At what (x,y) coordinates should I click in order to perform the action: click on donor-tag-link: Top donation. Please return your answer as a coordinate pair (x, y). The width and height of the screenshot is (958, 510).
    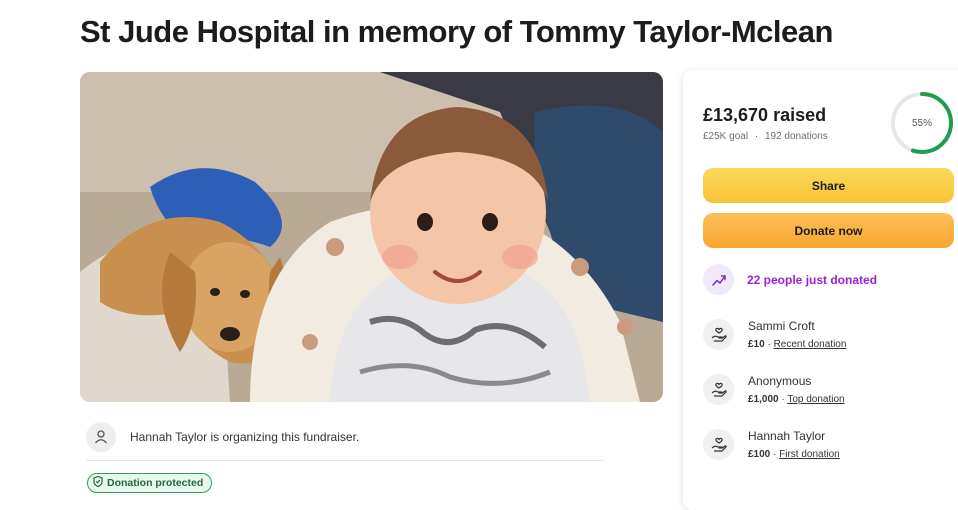
    Looking at the image, I should click on (815, 399).